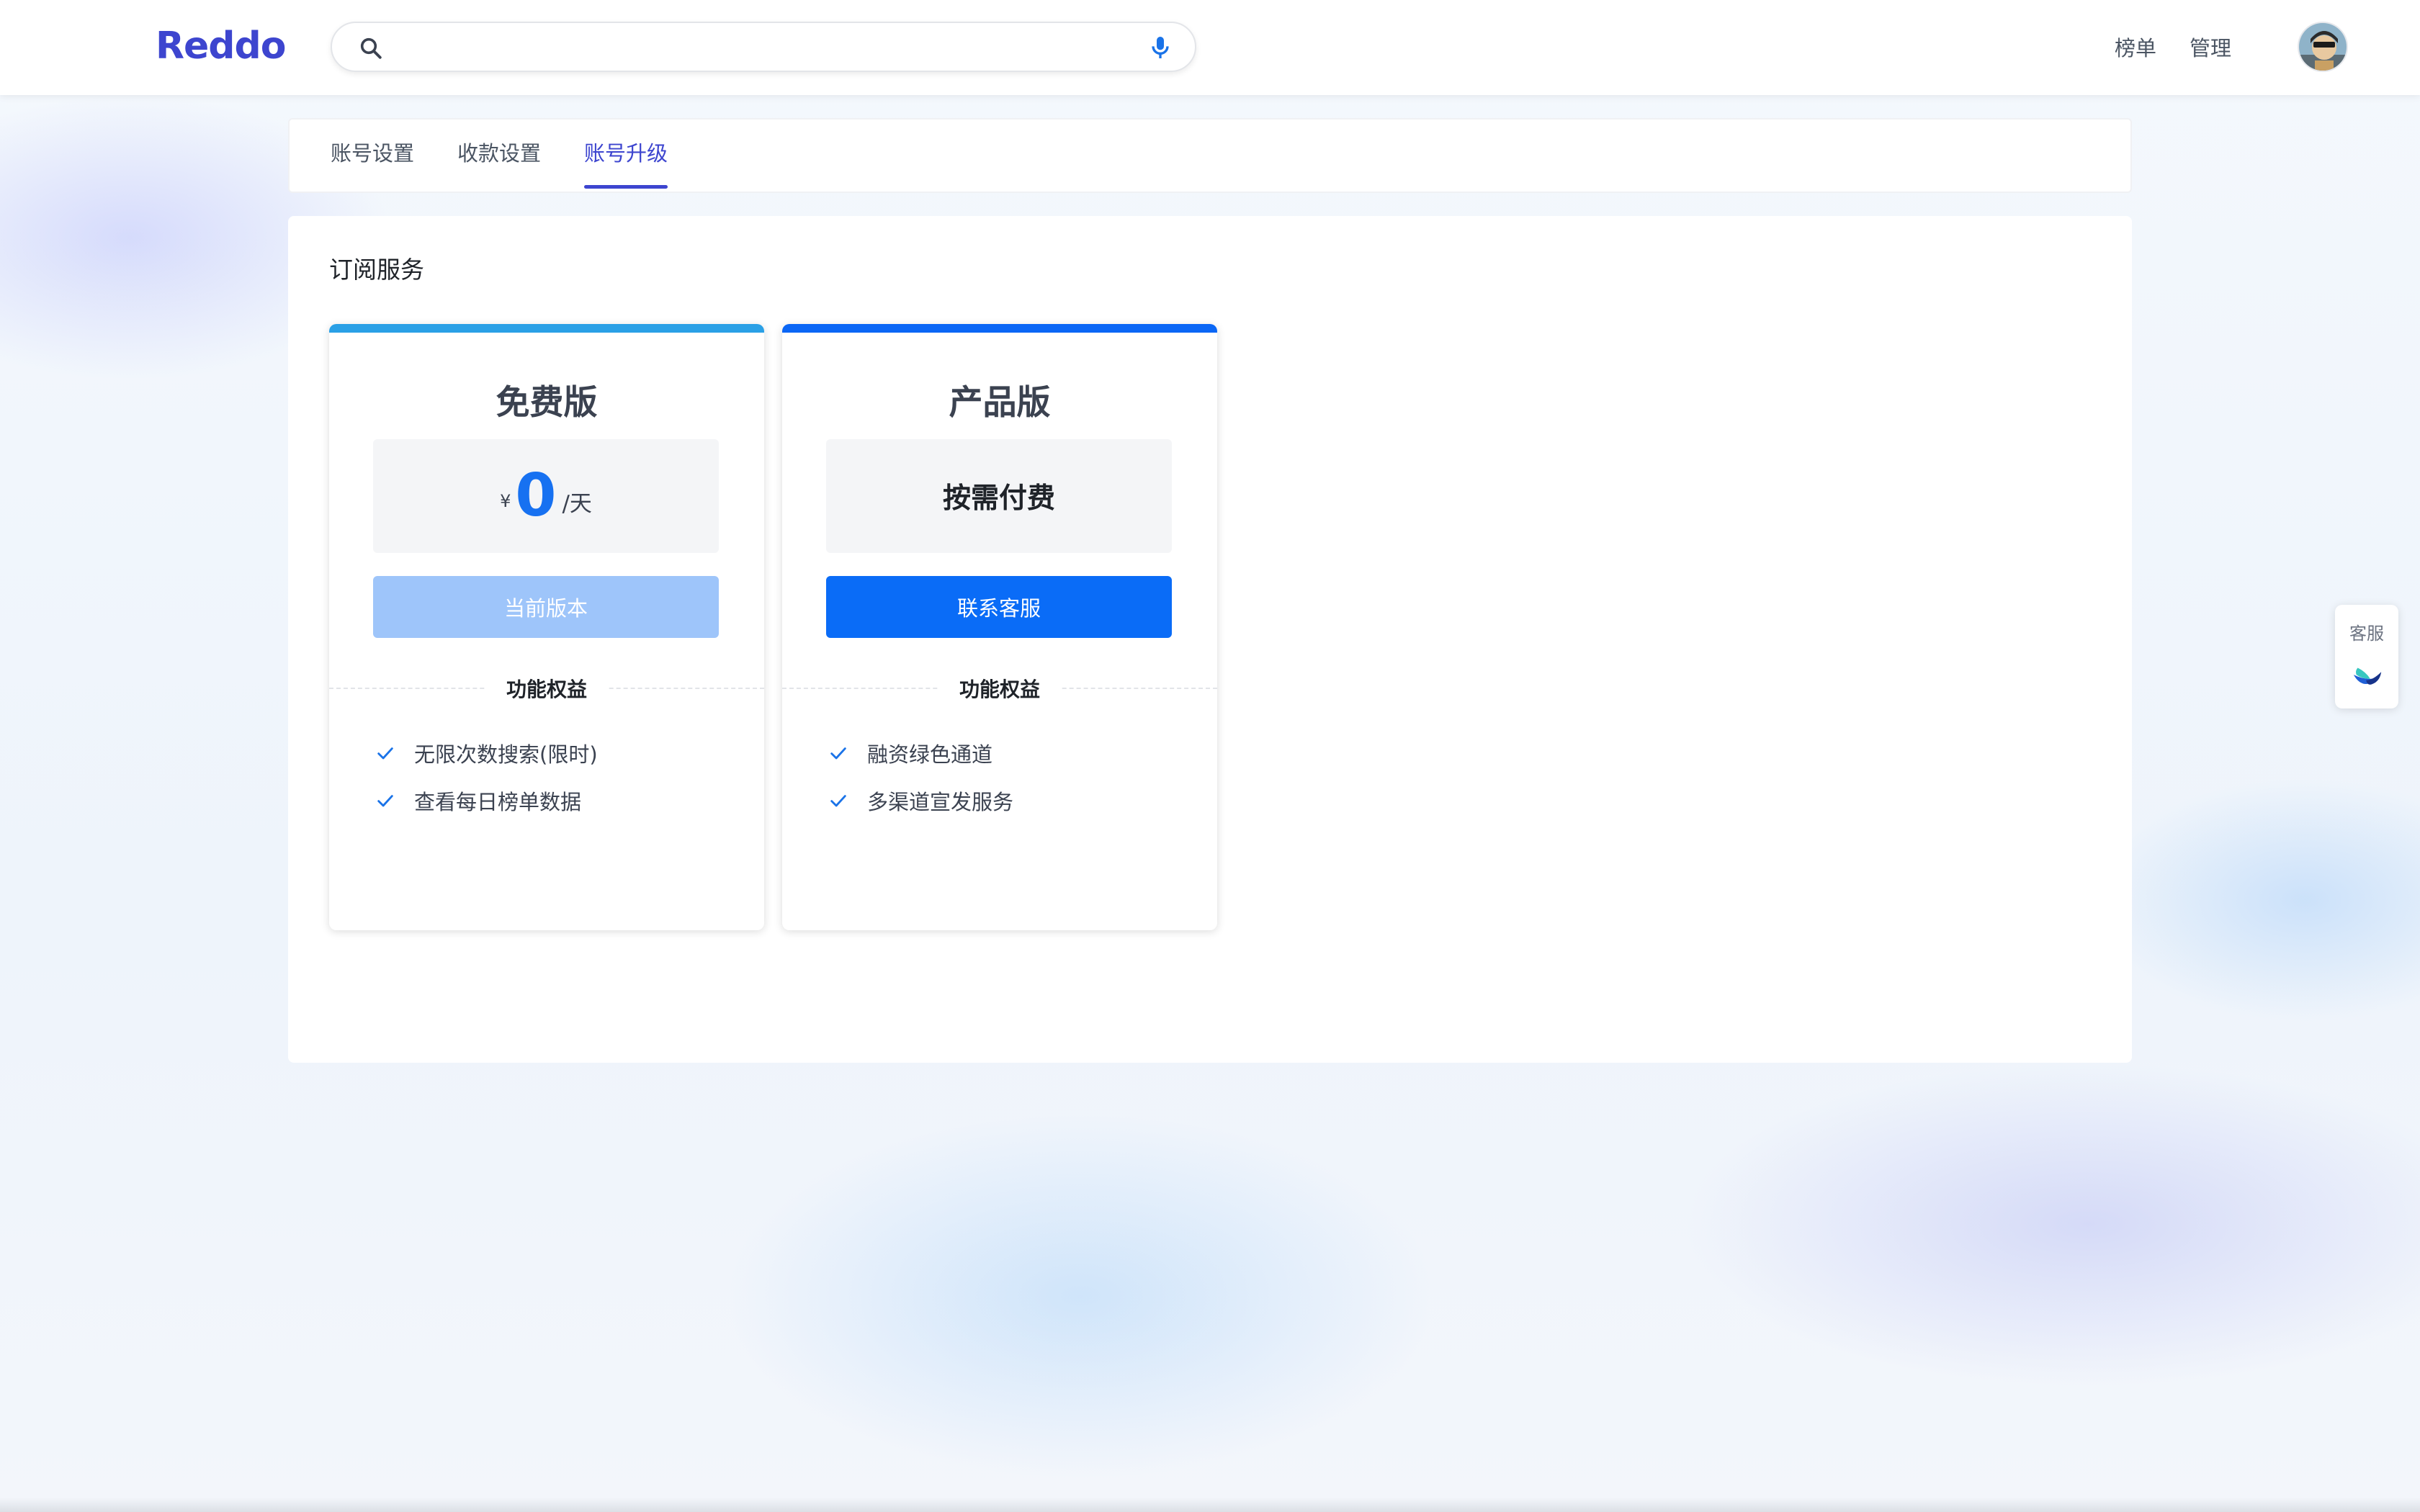  I want to click on tab-account-settings: 账号设置, so click(372, 157).